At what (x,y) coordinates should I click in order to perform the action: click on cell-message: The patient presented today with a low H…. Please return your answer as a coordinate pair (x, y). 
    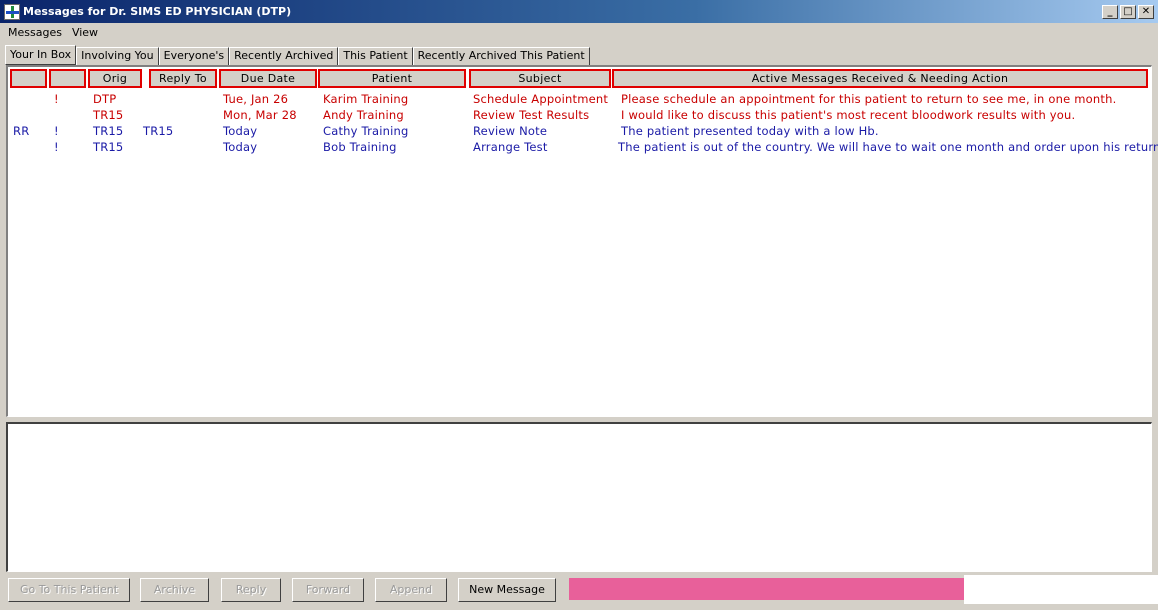
    Looking at the image, I should click on (750, 131).